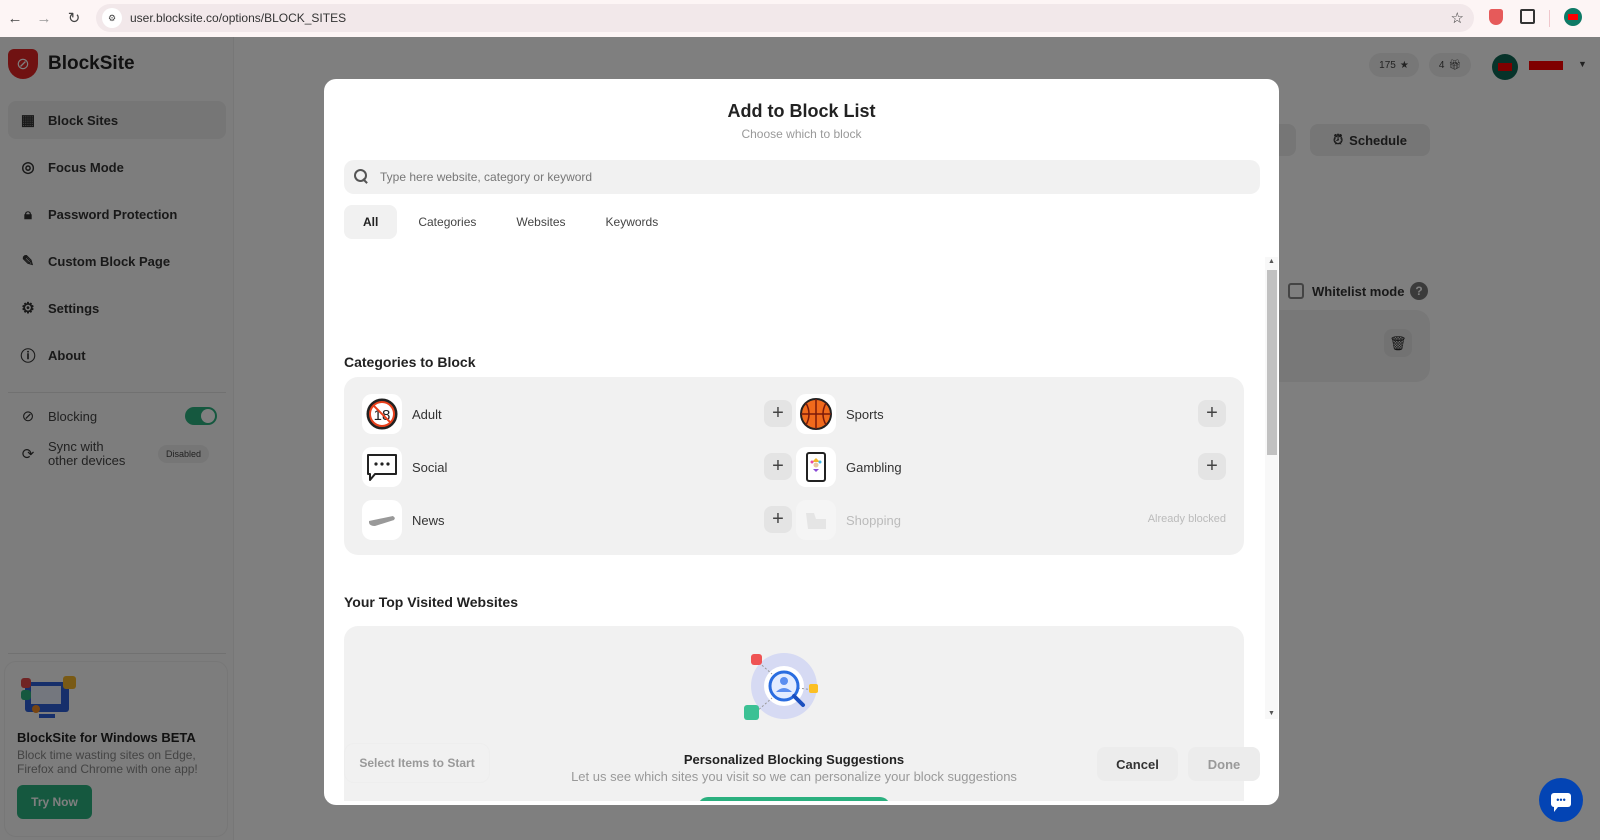 The width and height of the screenshot is (1600, 840). I want to click on chat-support-button: •••, so click(1561, 800).